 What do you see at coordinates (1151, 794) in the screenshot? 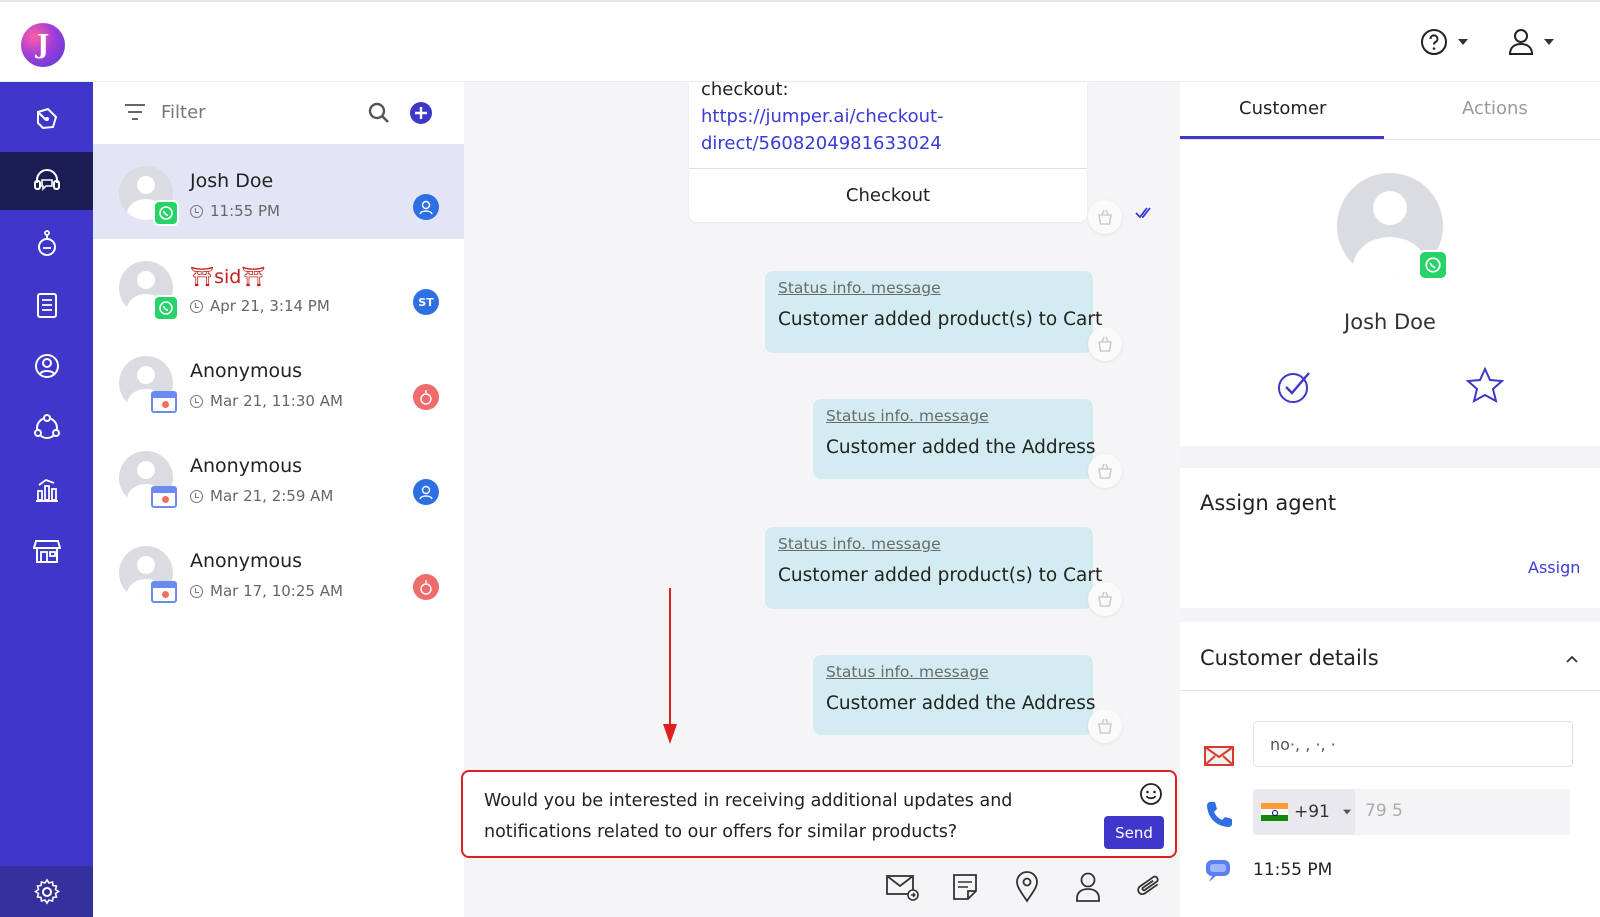
I see `emoji-icon` at bounding box center [1151, 794].